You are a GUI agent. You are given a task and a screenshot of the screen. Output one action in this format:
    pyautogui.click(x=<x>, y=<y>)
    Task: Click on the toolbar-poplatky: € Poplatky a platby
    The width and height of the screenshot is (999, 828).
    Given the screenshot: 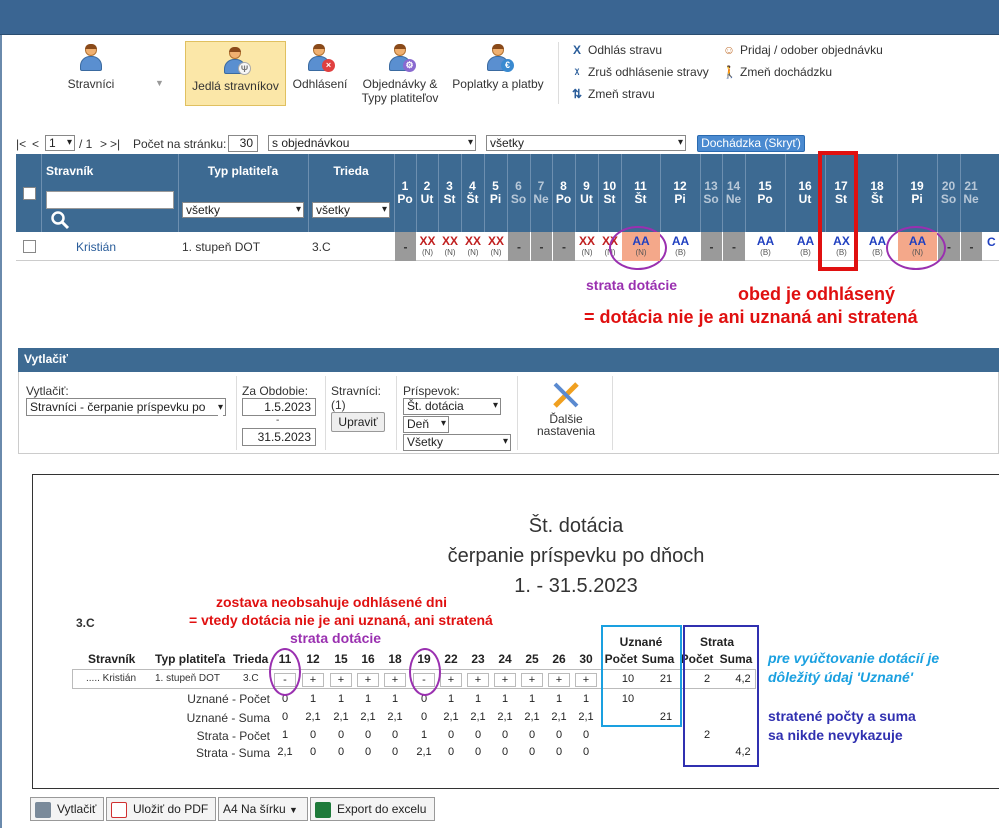 What is the action you would take?
    pyautogui.click(x=498, y=72)
    